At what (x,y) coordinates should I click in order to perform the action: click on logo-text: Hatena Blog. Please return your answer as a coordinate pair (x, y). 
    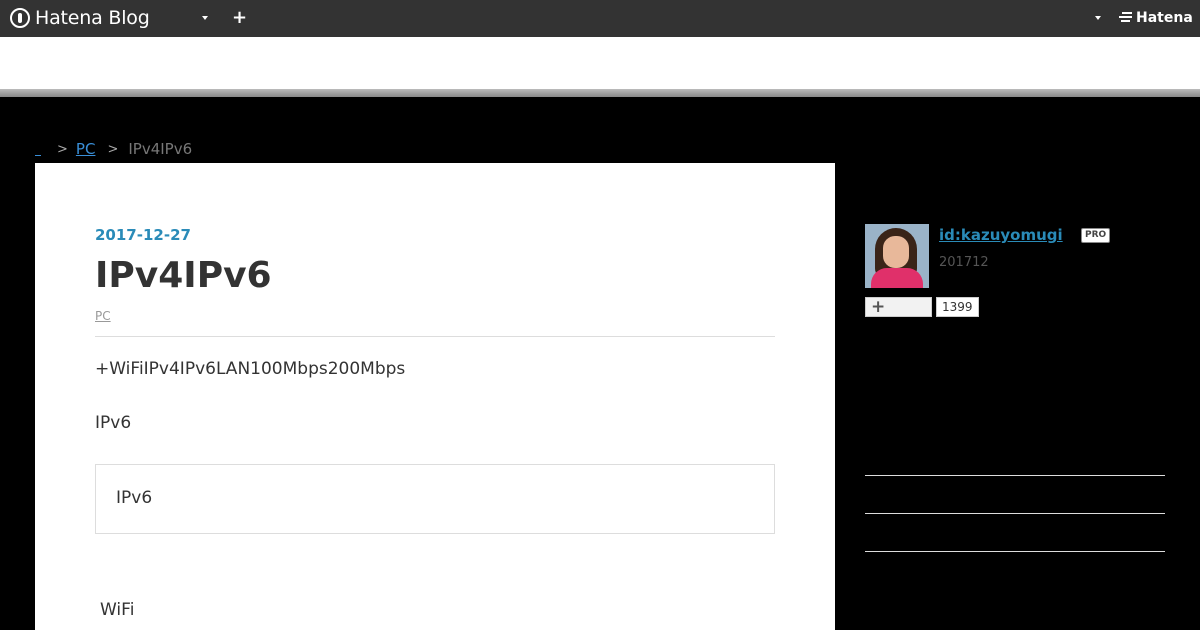
    Looking at the image, I should click on (92, 18).